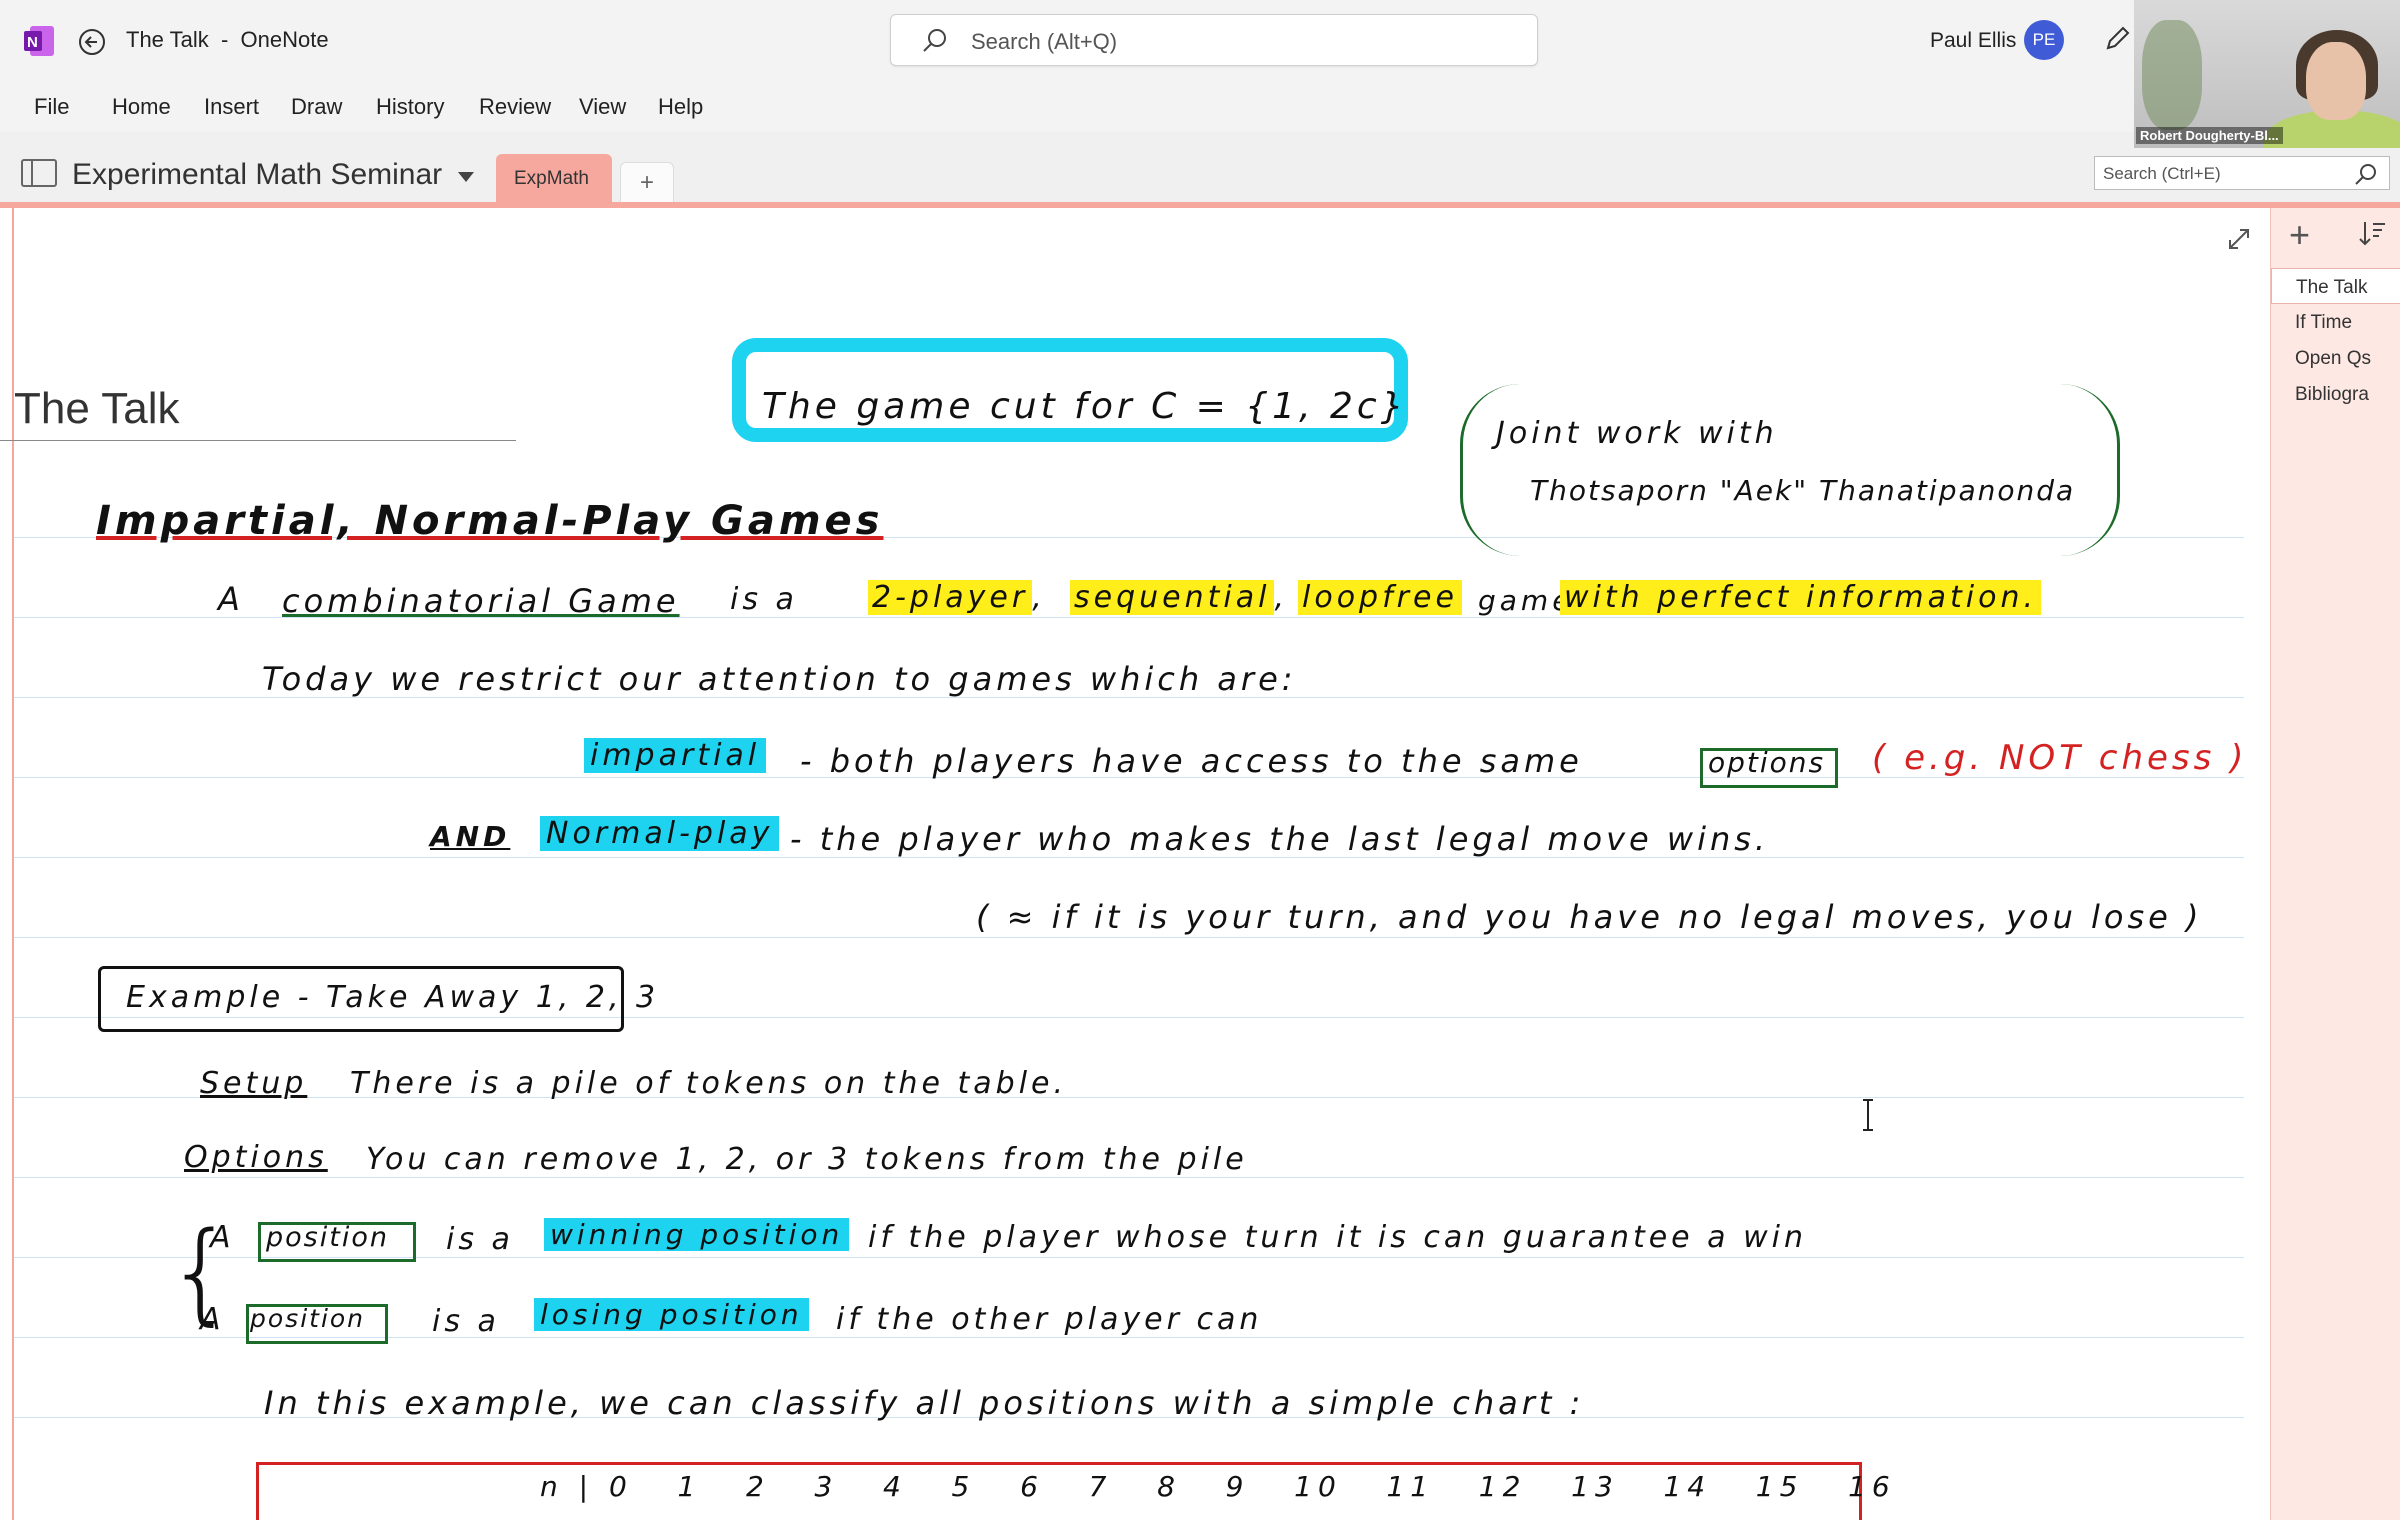  I want to click on ink-winning-position: winning position, so click(697, 1234).